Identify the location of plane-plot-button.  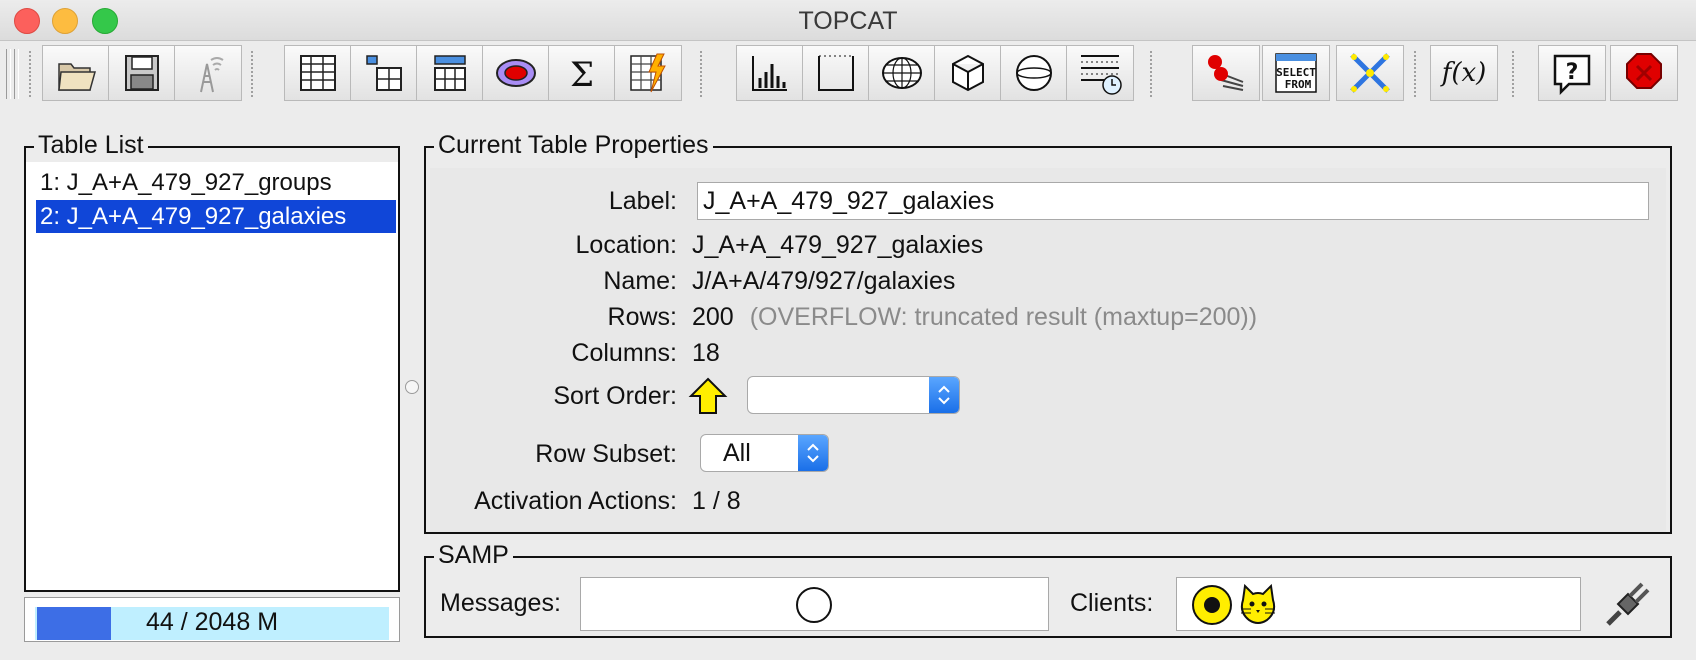
(836, 73).